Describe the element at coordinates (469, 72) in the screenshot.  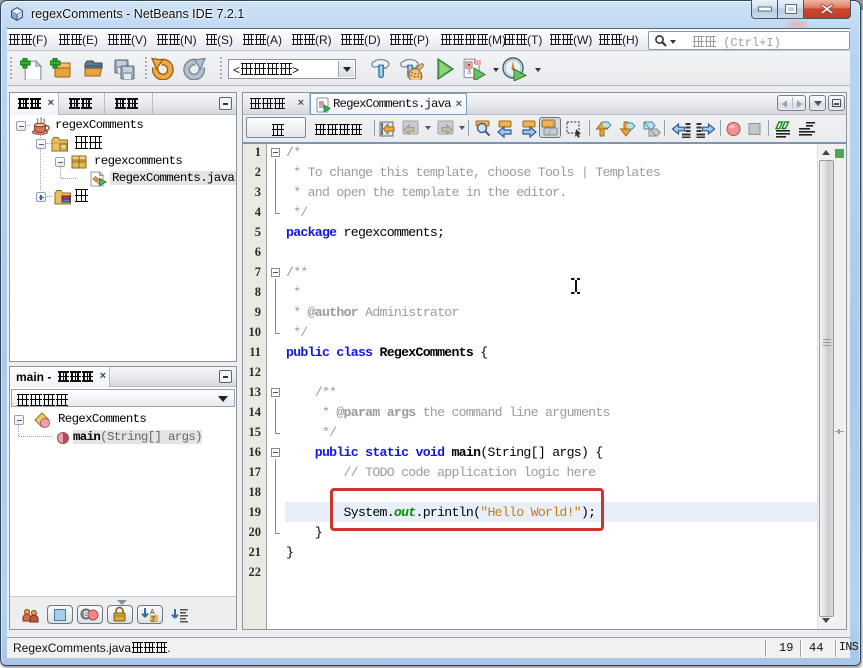
I see `svg-text: 3` at that location.